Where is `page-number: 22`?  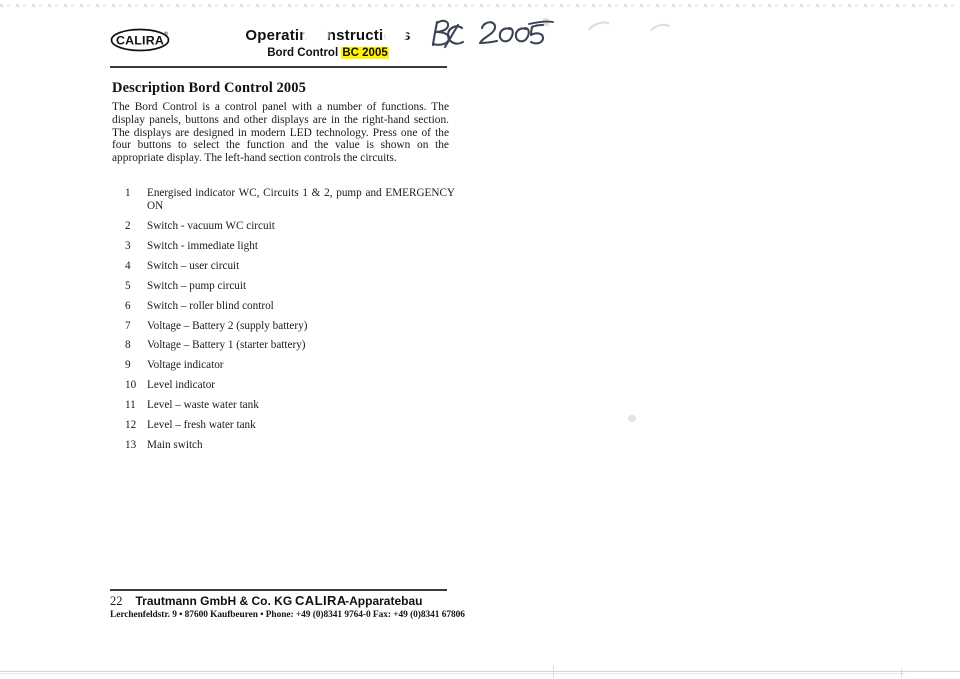
page-number: 22 is located at coordinates (116, 601).